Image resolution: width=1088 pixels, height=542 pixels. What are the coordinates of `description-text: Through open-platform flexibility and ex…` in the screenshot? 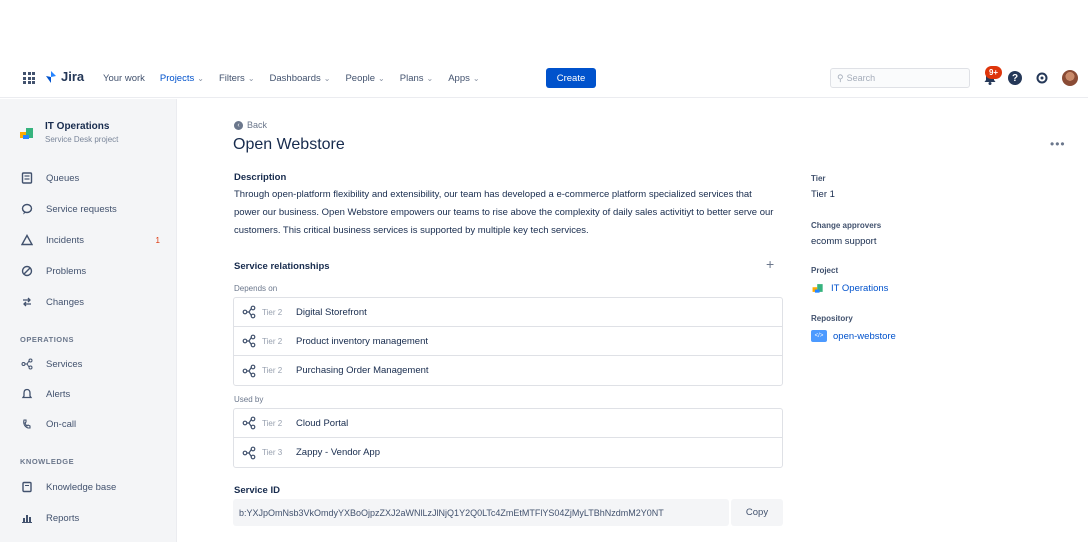 It's located at (504, 212).